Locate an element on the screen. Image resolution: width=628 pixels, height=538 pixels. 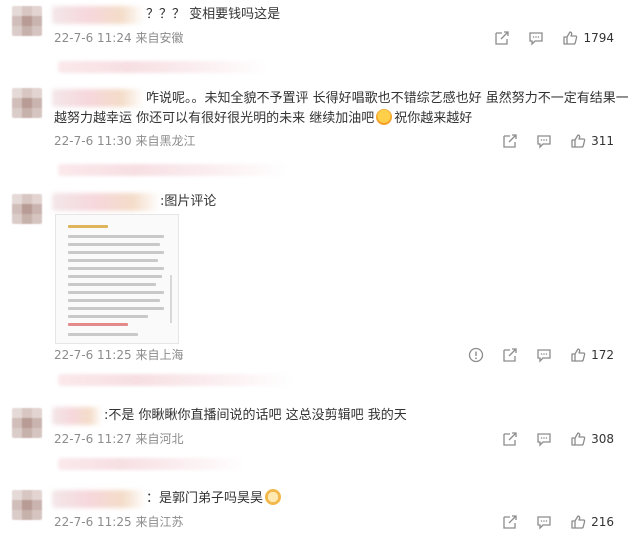
comment-actions: 308 is located at coordinates (549, 439).